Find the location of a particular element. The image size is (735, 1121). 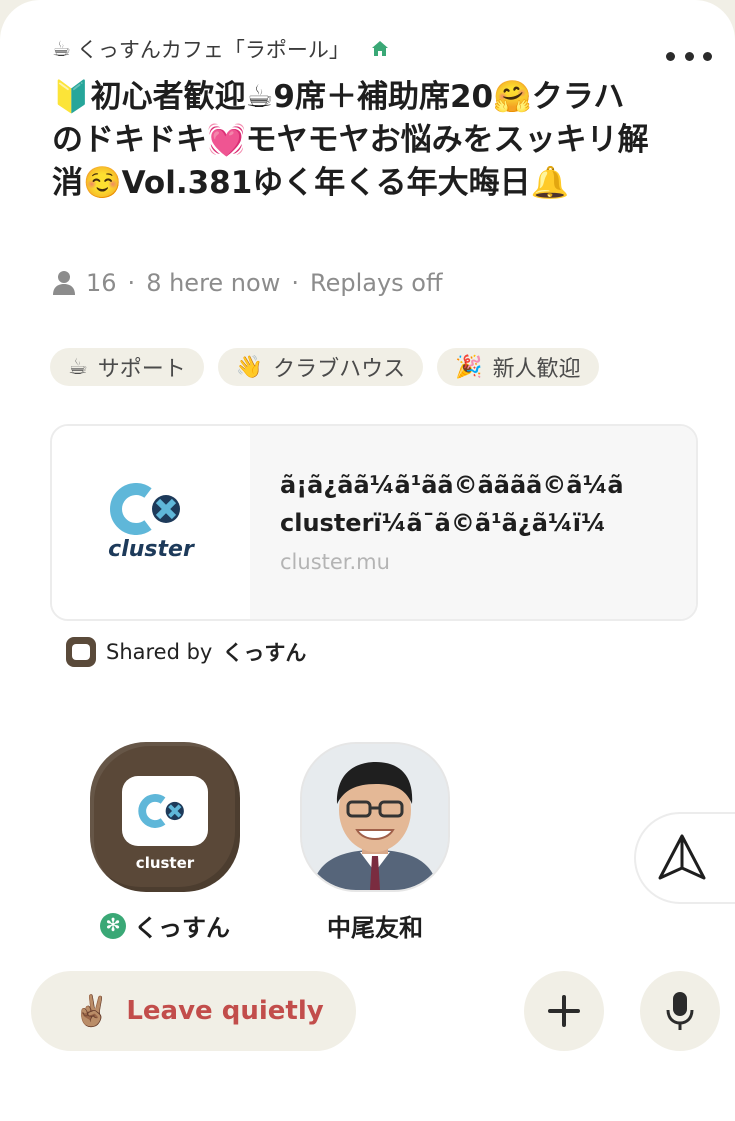

listener-count: 16 is located at coordinates (101, 283).